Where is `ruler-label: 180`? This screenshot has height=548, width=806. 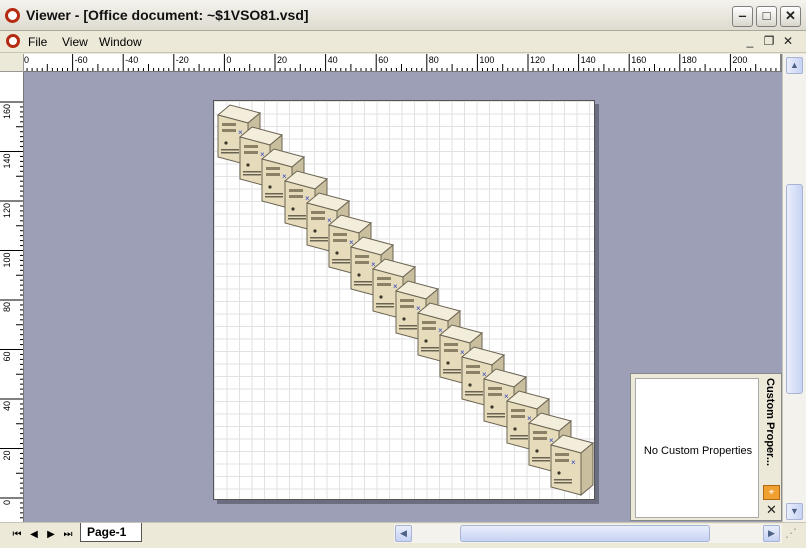 ruler-label: 180 is located at coordinates (689, 60).